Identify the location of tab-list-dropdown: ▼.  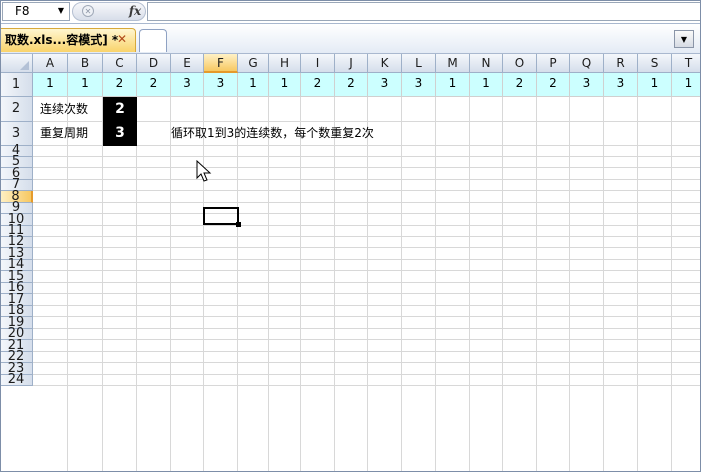
(684, 39).